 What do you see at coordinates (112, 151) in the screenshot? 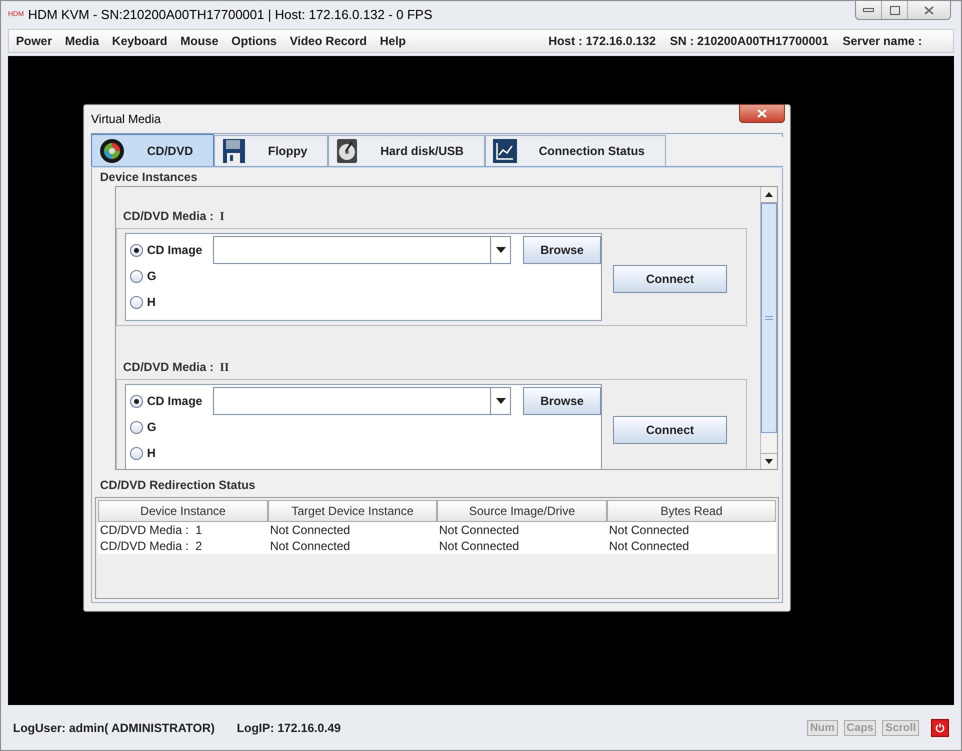
I see `disc-icon` at bounding box center [112, 151].